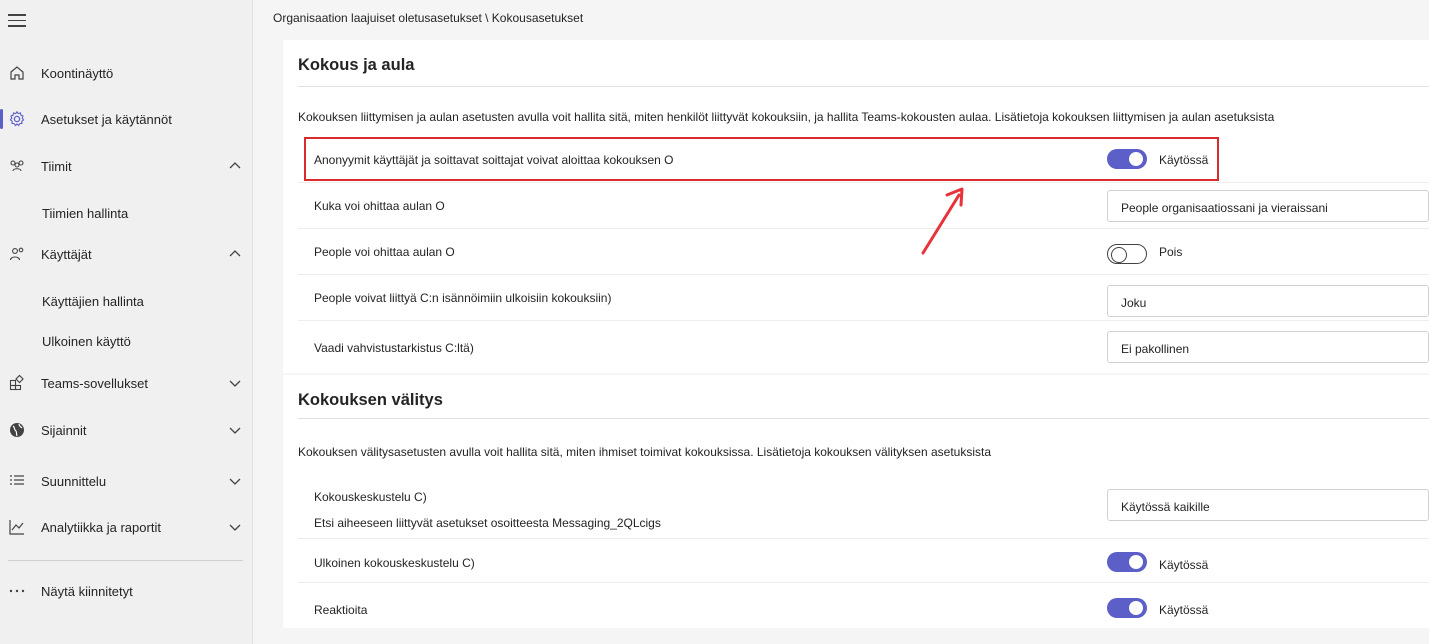 This screenshot has width=1429, height=644. Describe the element at coordinates (370, 400) in the screenshot. I see `section-title: Kokouksen välitys` at that location.